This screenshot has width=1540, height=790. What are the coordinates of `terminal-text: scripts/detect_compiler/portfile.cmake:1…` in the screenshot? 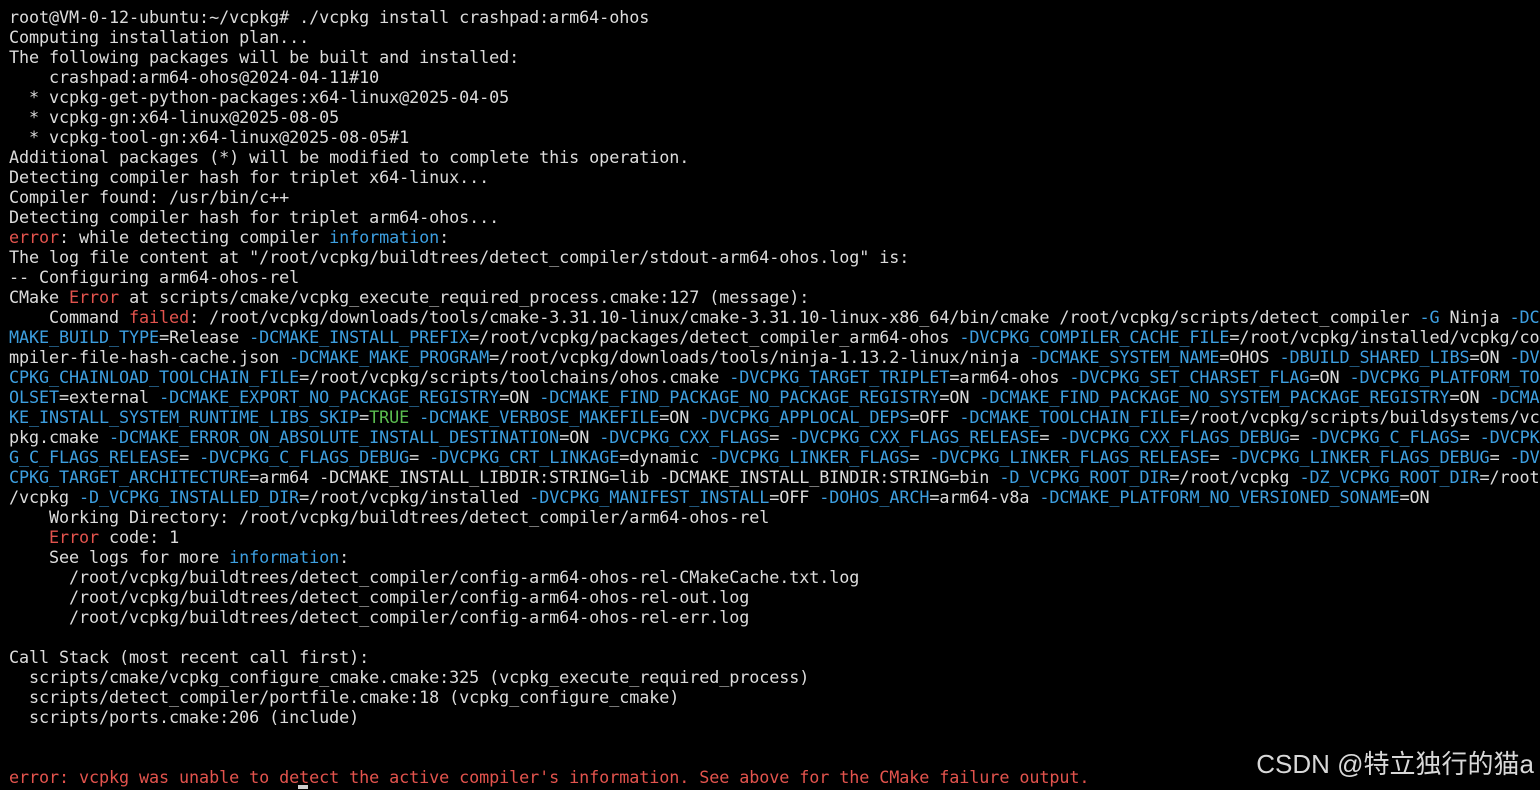 It's located at (344, 697).